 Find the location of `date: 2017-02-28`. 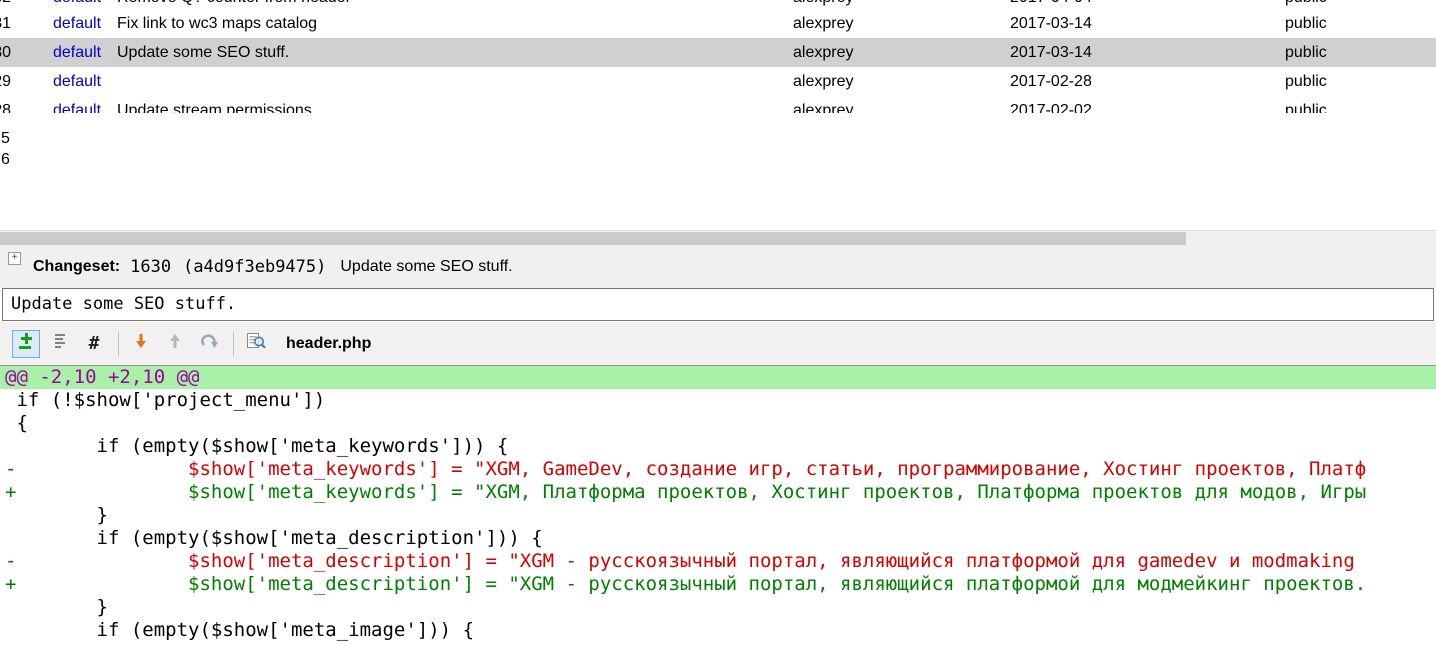

date: 2017-02-28 is located at coordinates (1051, 81).